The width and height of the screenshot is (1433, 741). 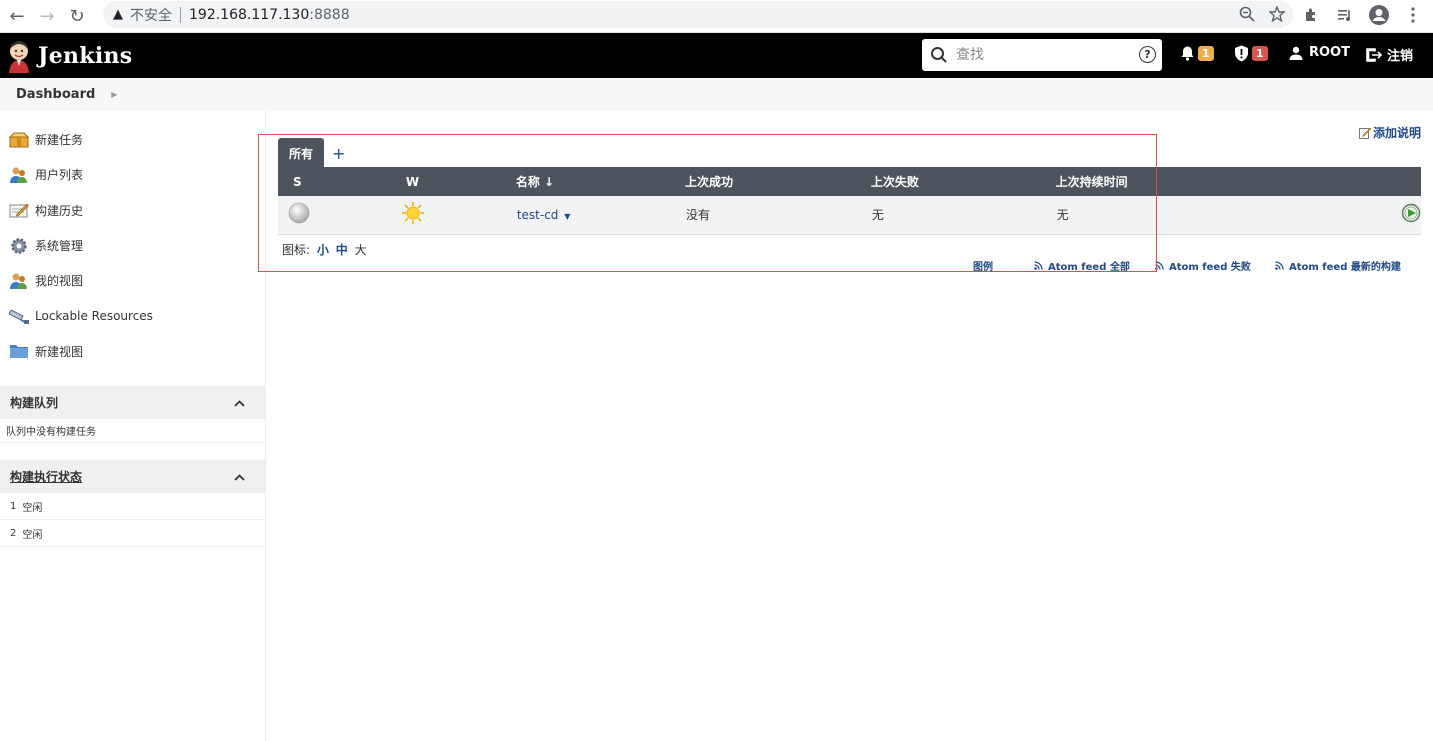 What do you see at coordinates (1338, 265) in the screenshot?
I see `feed-latest-link: Atom feed 最新的构建` at bounding box center [1338, 265].